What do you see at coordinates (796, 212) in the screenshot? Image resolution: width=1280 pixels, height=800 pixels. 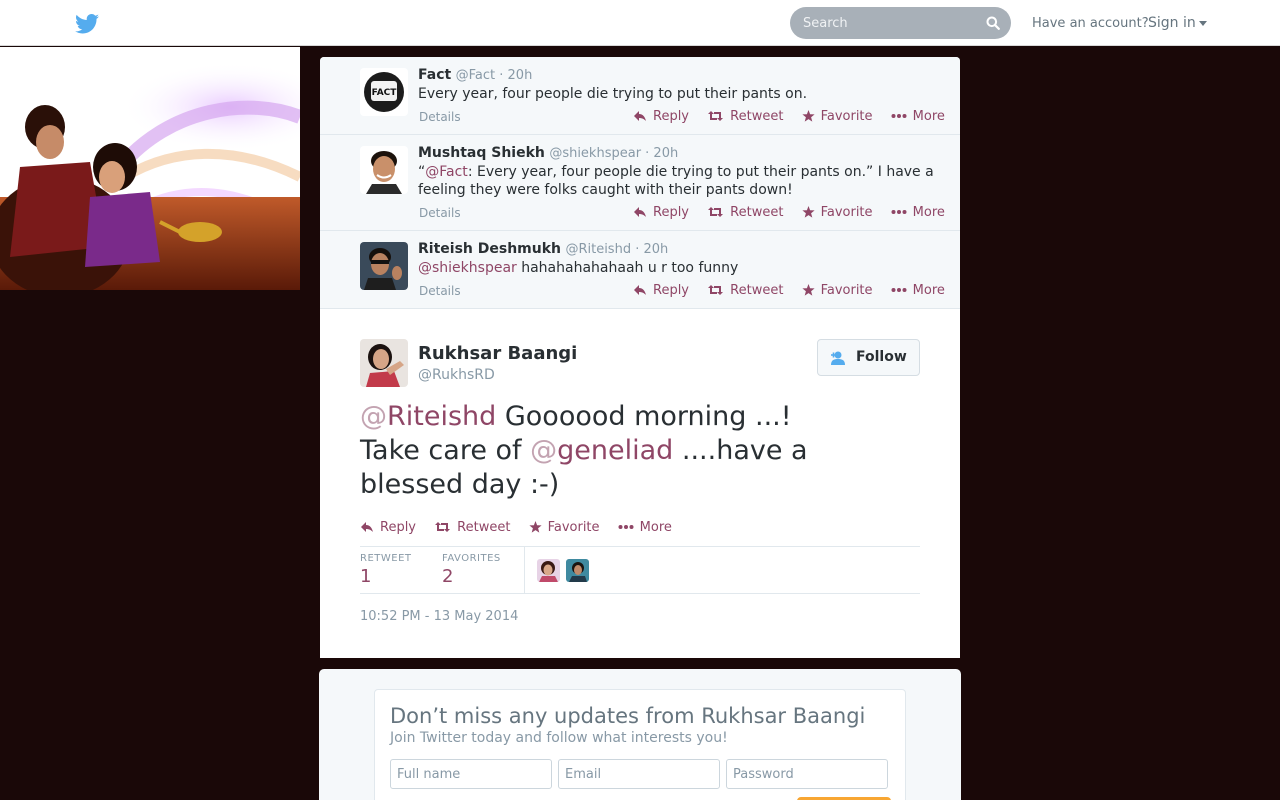 I see `tweet-actions: Reply Retweet Favorite More` at bounding box center [796, 212].